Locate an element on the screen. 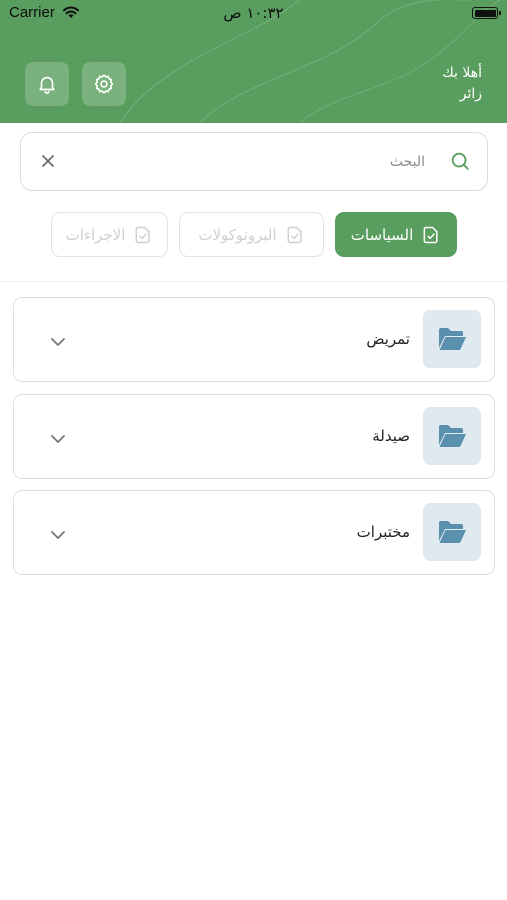 This screenshot has width=507, height=900. clear-search-button is located at coordinates (48, 162).